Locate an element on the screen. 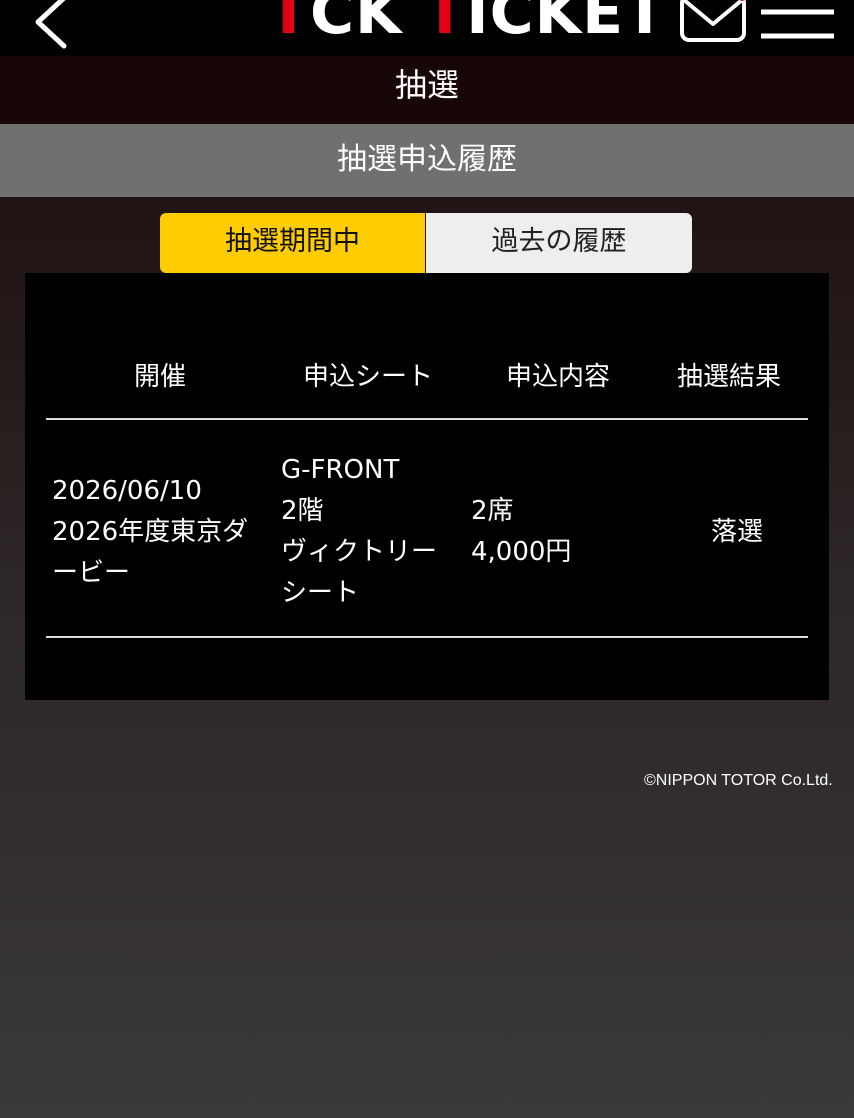 This screenshot has width=854, height=1118. event-cell: 2026/06/10 2026年度東京ダ ービー is located at coordinates (150, 532).